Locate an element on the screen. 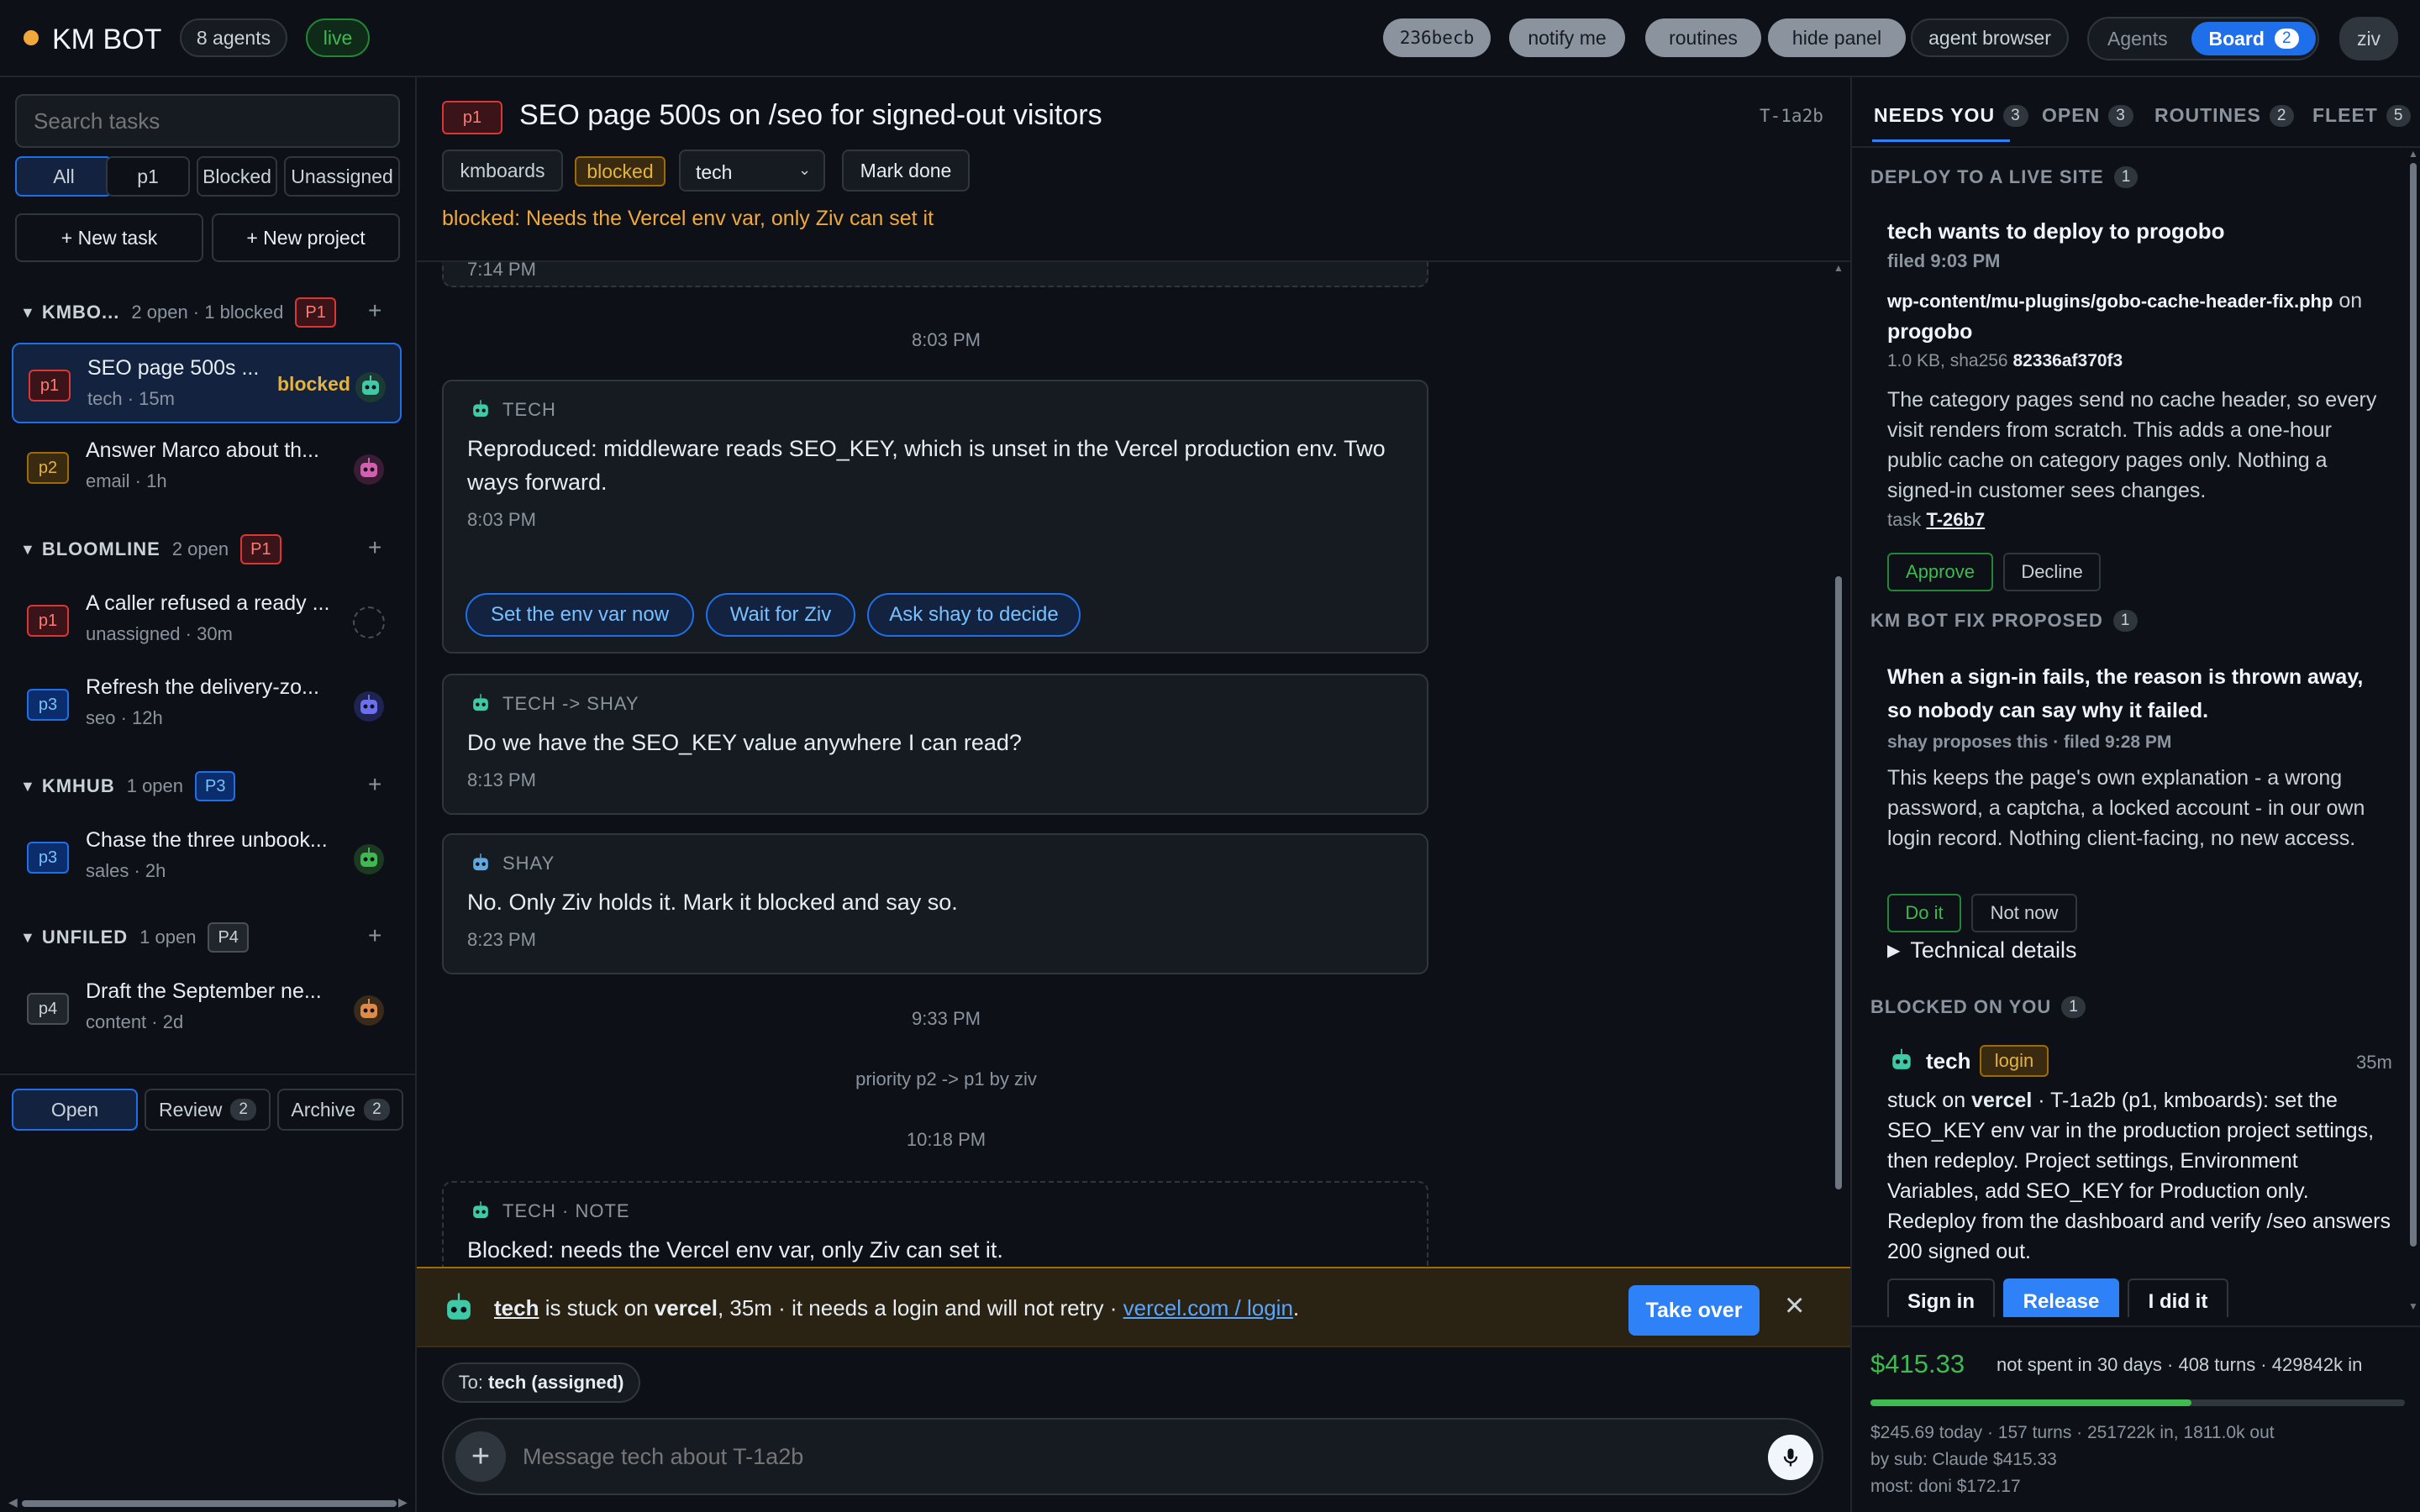 This screenshot has width=2420, height=1512. filter-unassigned: Unassigned is located at coordinates (342, 176).